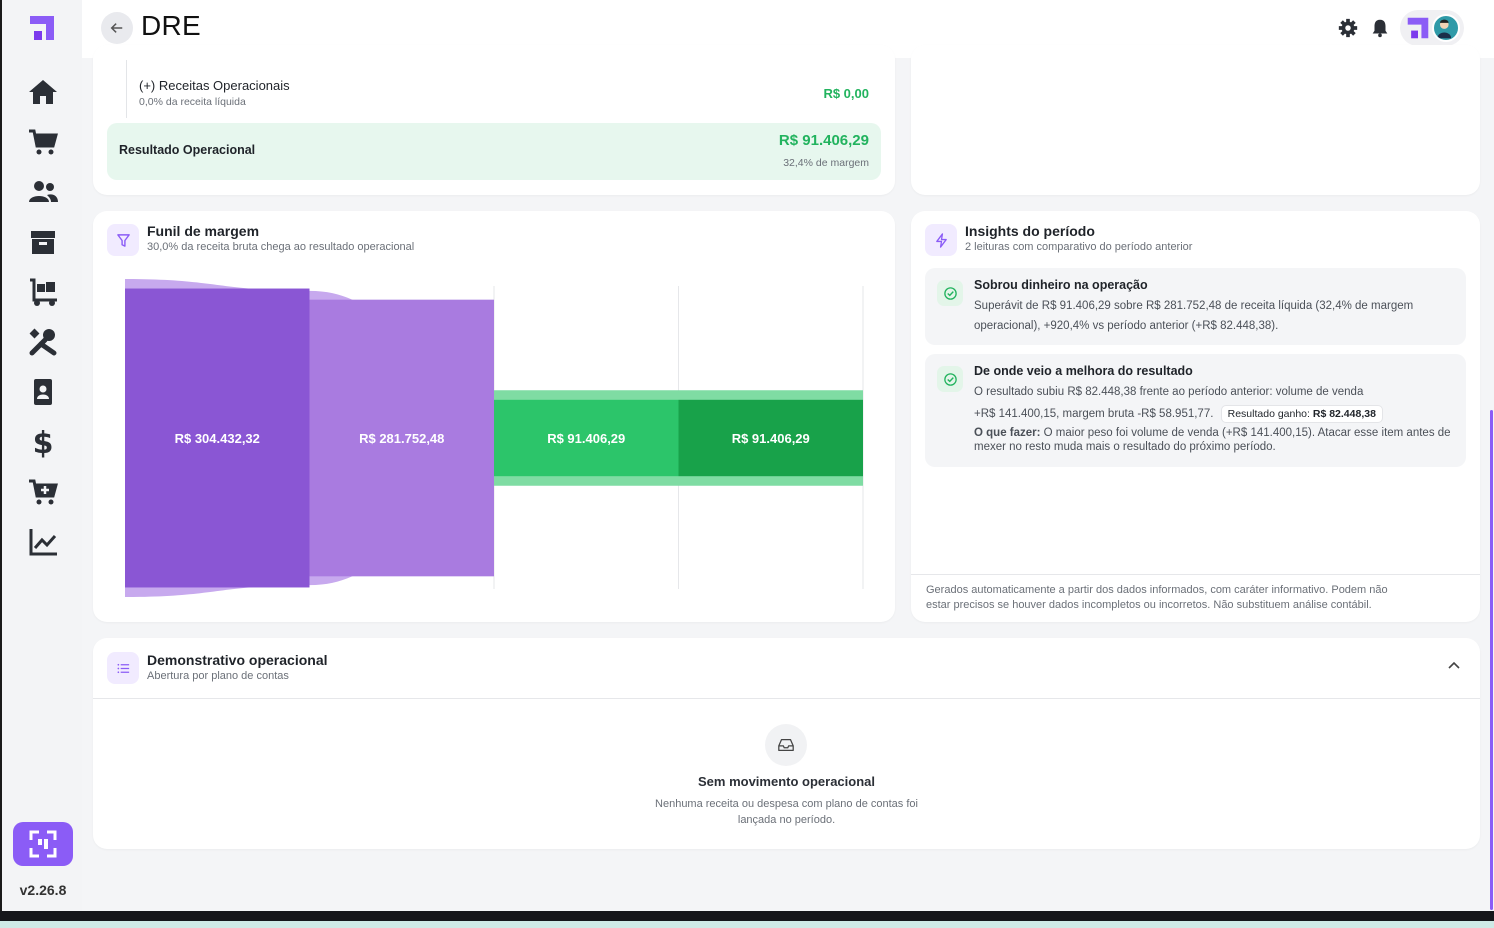  Describe the element at coordinates (43, 342) in the screenshot. I see `tools-icon` at that location.